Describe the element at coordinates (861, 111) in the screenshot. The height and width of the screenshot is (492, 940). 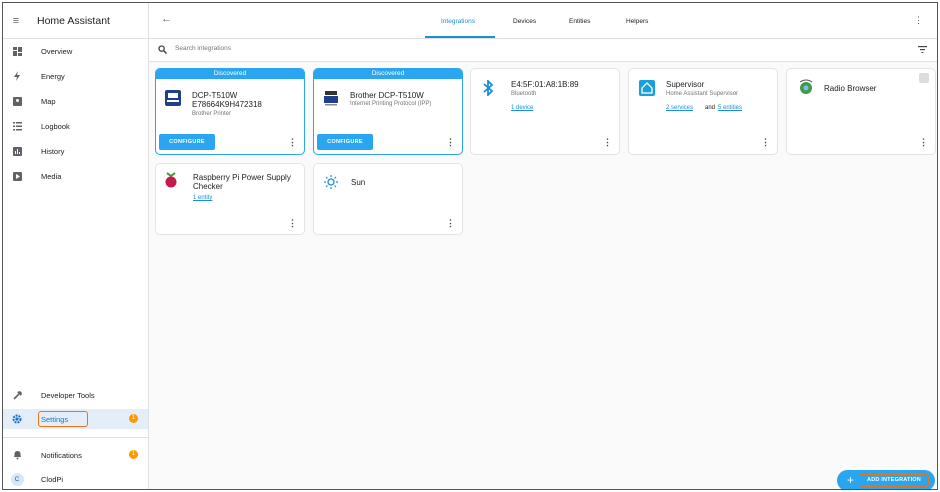
I see `integration-card-radio-browser: Radio Browser ⋮` at that location.